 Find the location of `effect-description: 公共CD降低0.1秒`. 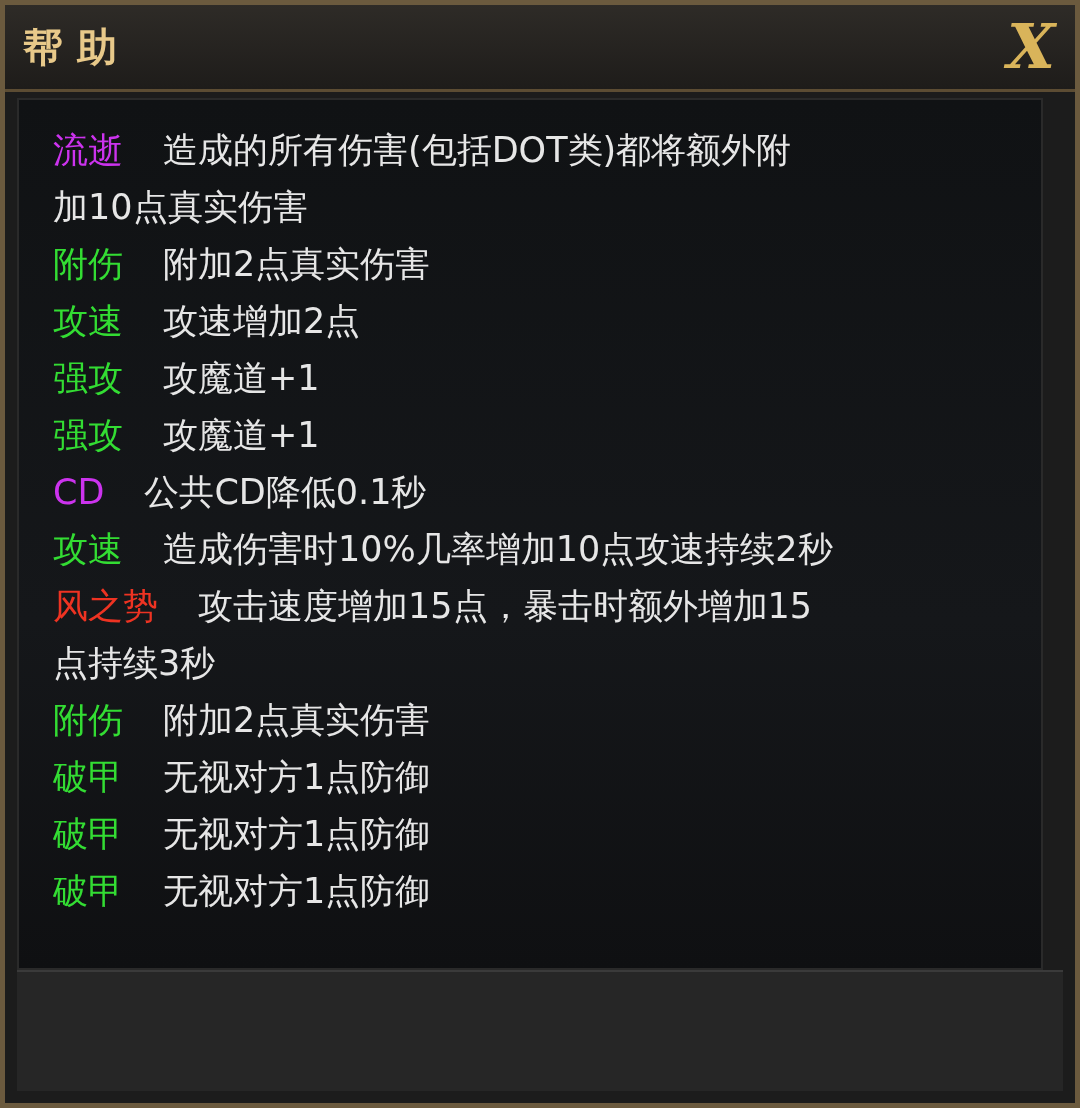

effect-description: 公共CD降低0.1秒 is located at coordinates (285, 492).